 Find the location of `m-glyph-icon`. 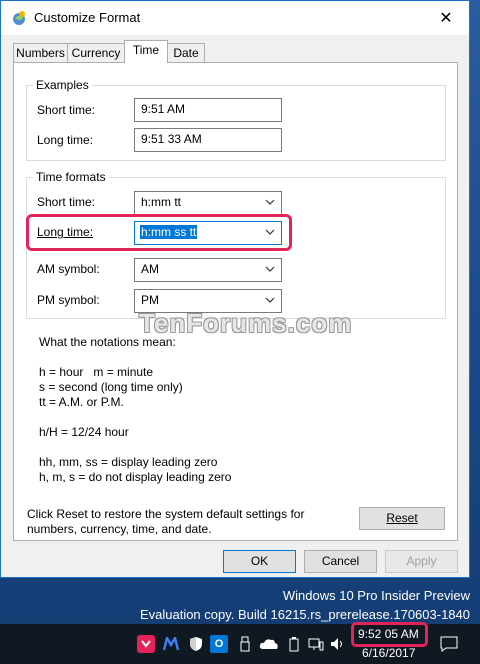

m-glyph-icon is located at coordinates (171, 644).